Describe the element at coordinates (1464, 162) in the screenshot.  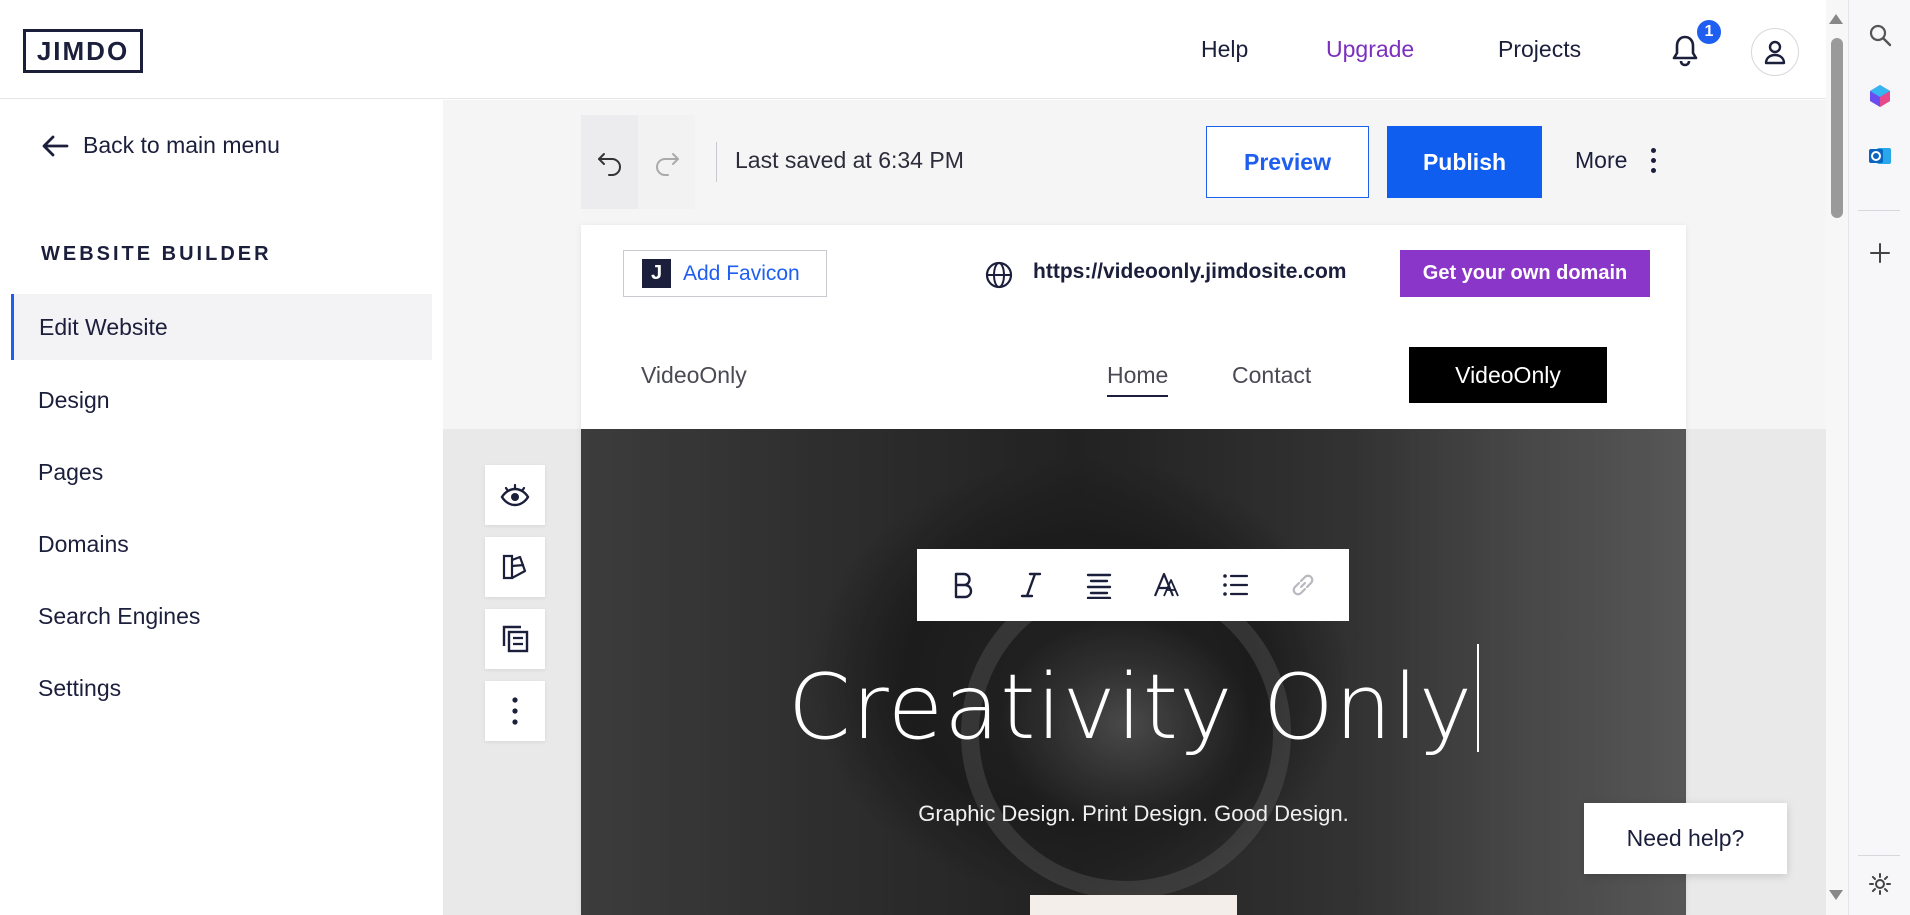
I see `publish-button: Publish` at that location.